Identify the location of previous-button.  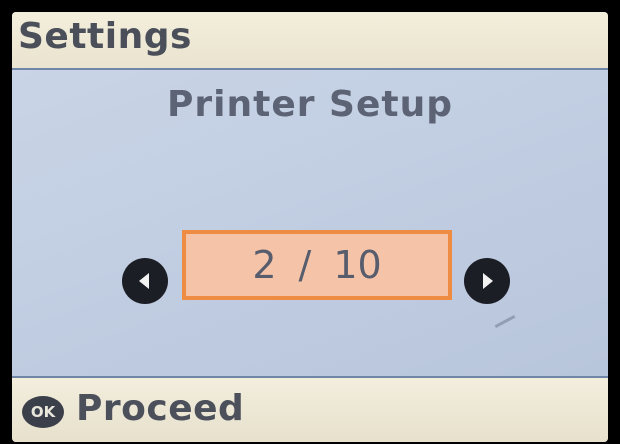
(145, 281).